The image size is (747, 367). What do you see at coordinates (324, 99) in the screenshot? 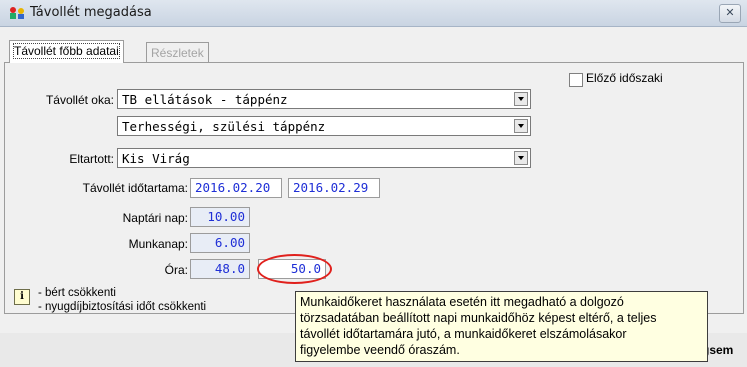
I see `reason-select: TB ellátások - táppénz` at bounding box center [324, 99].